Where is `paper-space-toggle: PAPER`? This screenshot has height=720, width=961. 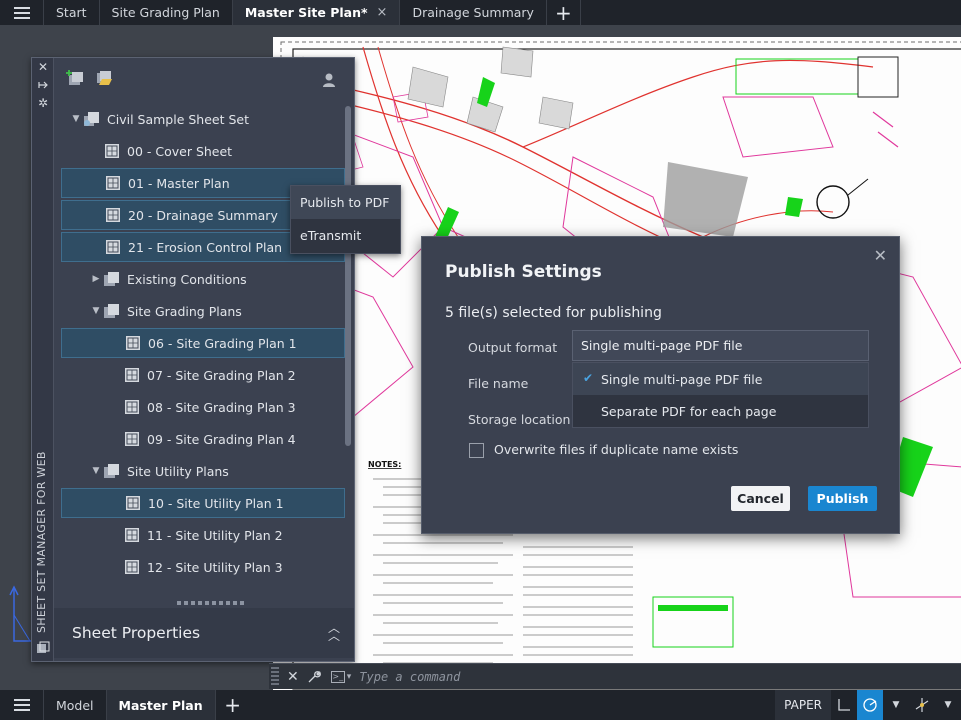 paper-space-toggle: PAPER is located at coordinates (803, 705).